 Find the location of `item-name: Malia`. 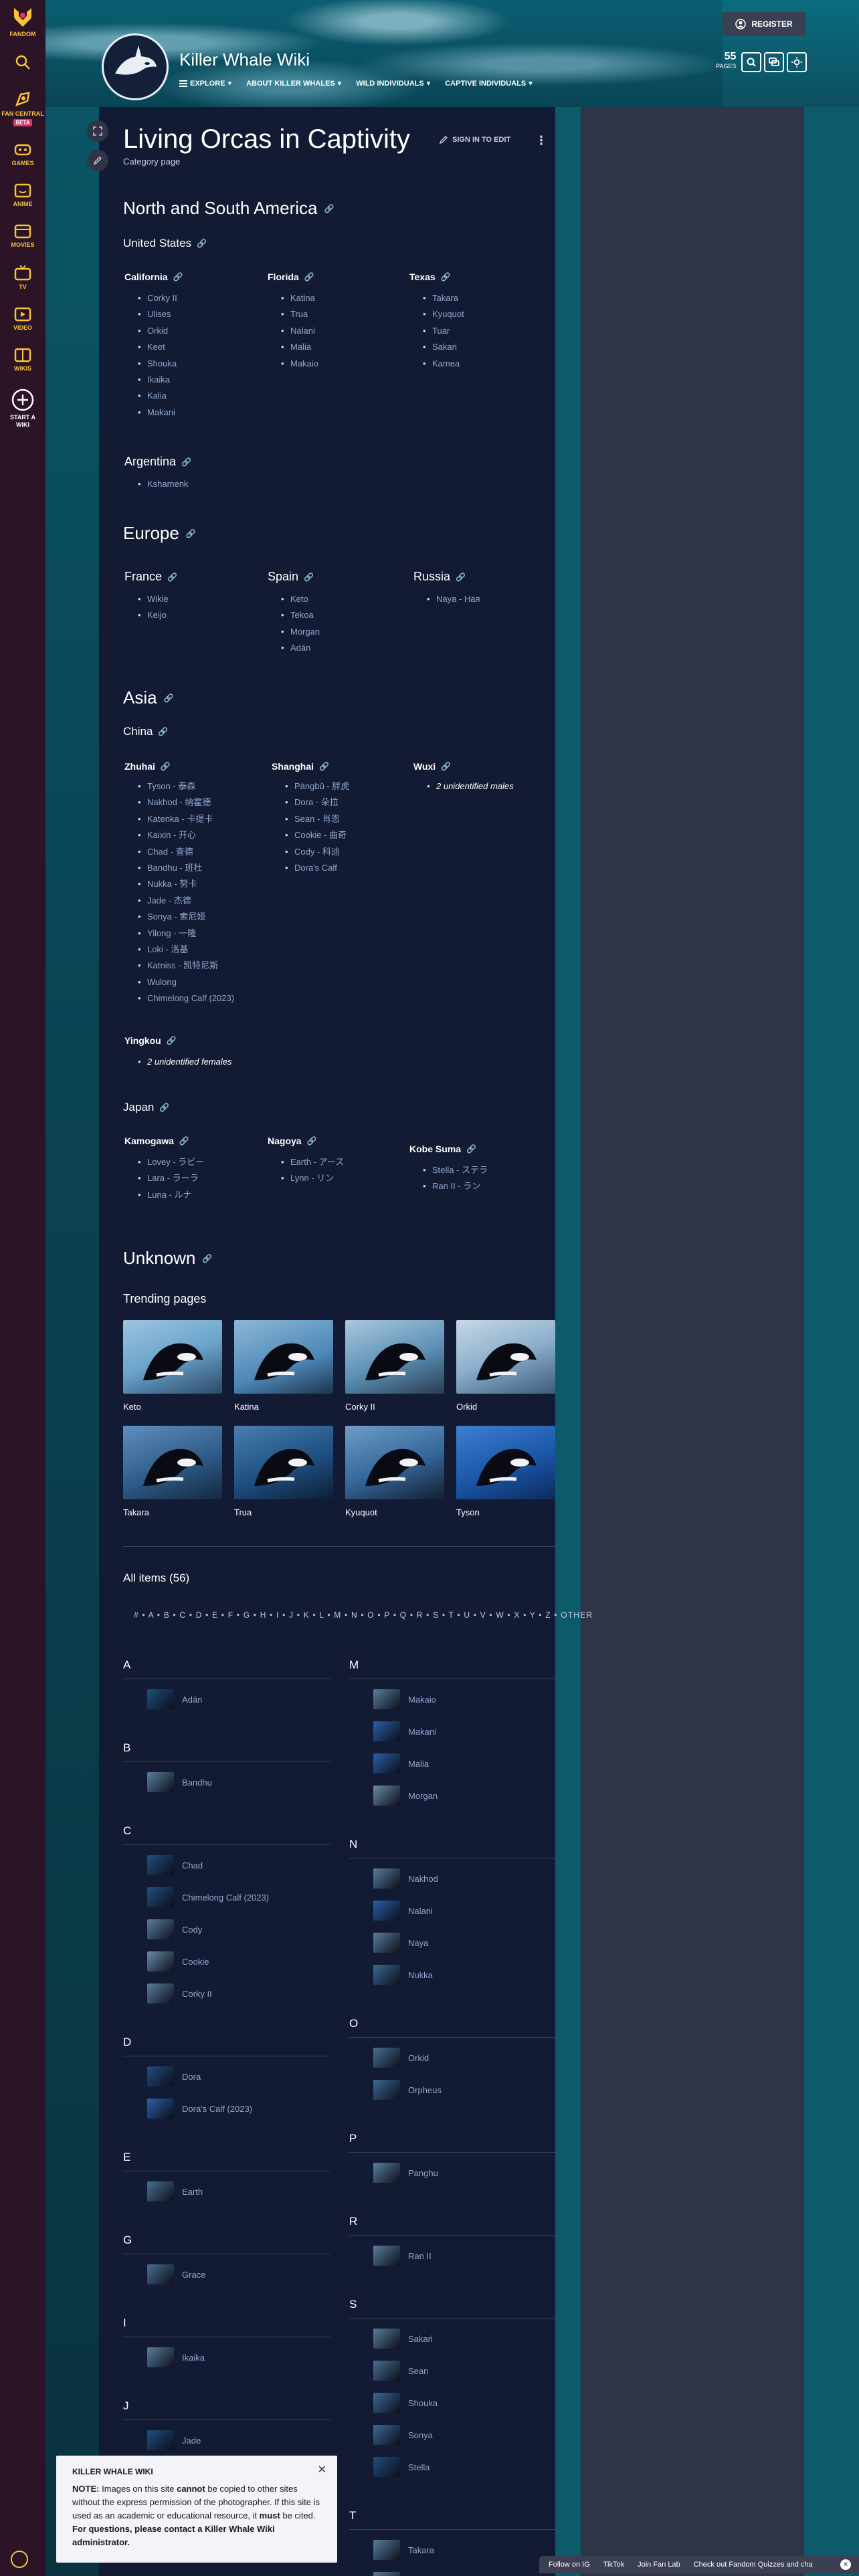

item-name: Malia is located at coordinates (418, 1764).